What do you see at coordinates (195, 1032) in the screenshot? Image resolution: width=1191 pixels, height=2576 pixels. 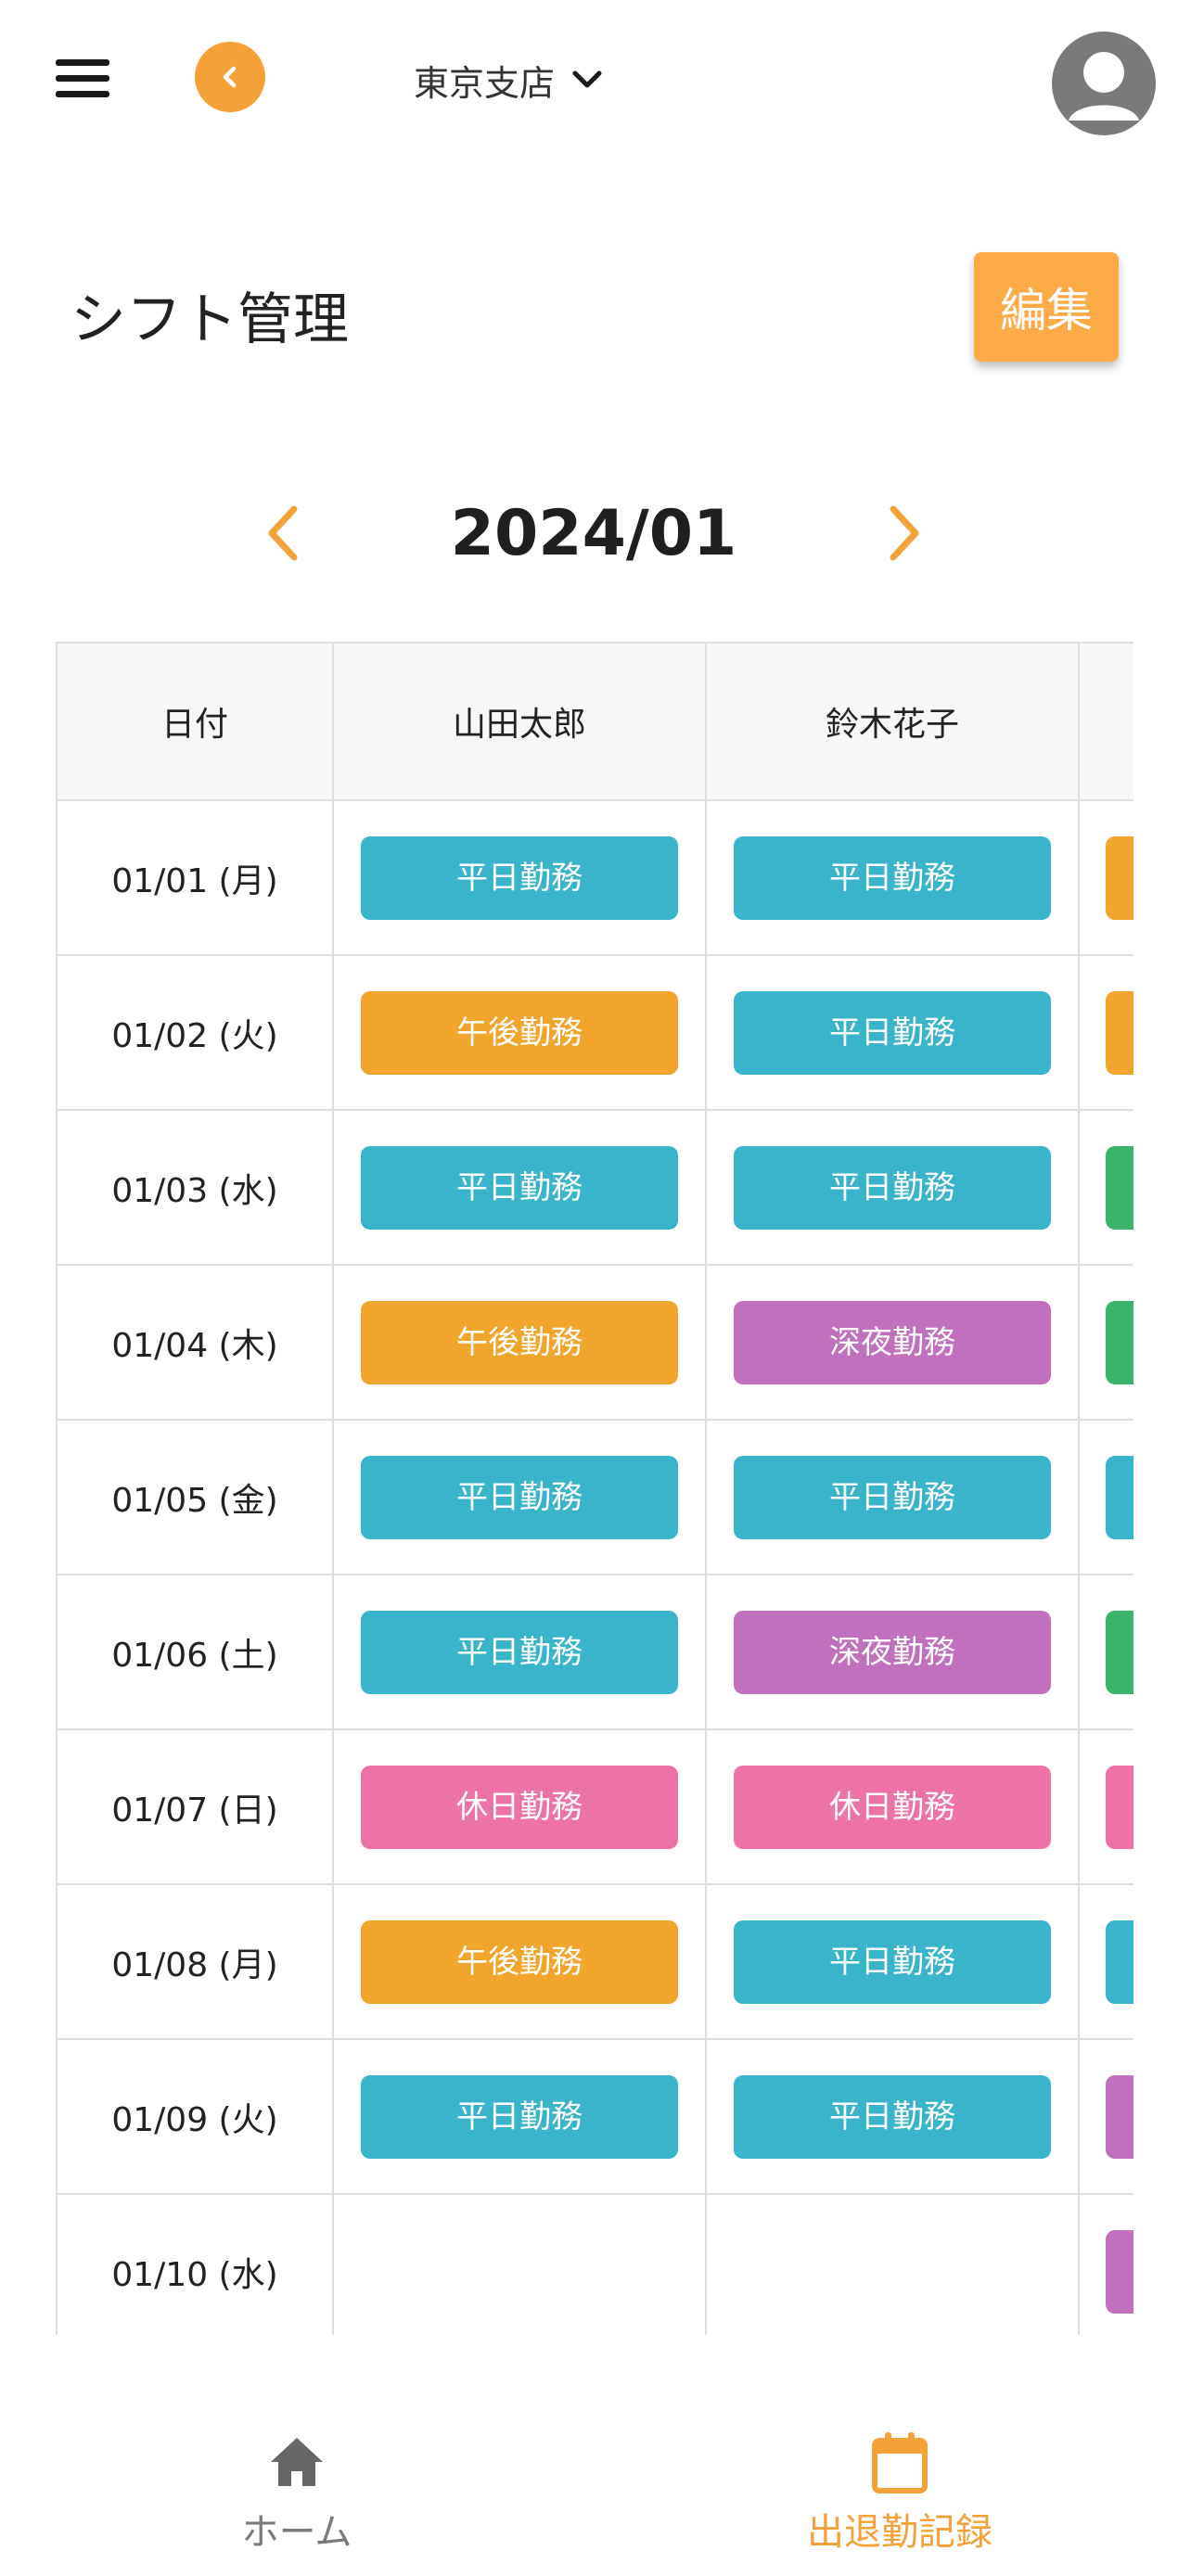 I see `date-cell: 01/02 (火)` at bounding box center [195, 1032].